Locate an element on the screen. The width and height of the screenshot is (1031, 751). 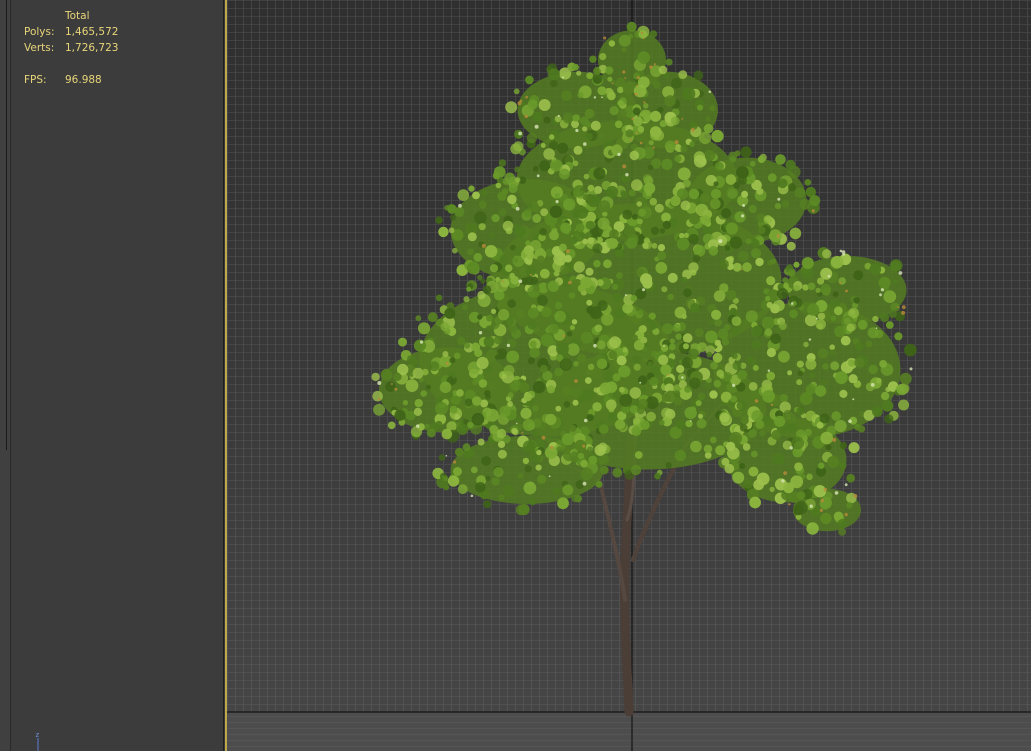
fps-label: FPS: is located at coordinates (35, 80).